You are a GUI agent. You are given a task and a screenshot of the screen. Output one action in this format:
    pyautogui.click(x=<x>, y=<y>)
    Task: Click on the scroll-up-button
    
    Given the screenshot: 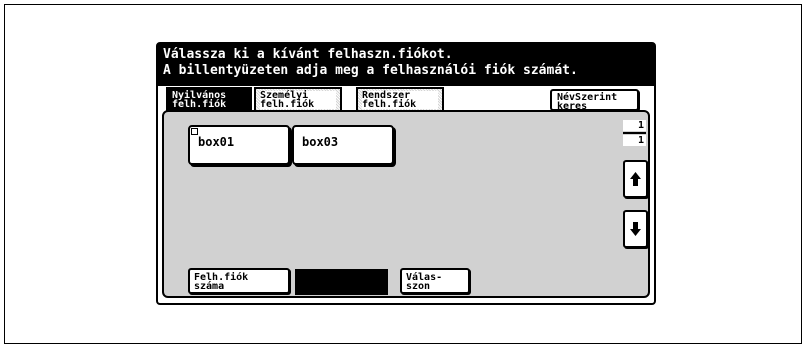 What is the action you would take?
    pyautogui.click(x=635, y=179)
    